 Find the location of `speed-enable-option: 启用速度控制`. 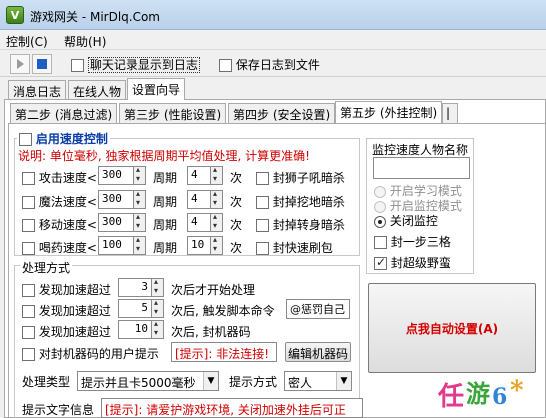

speed-enable-option: 启用速度控制 is located at coordinates (63, 138).